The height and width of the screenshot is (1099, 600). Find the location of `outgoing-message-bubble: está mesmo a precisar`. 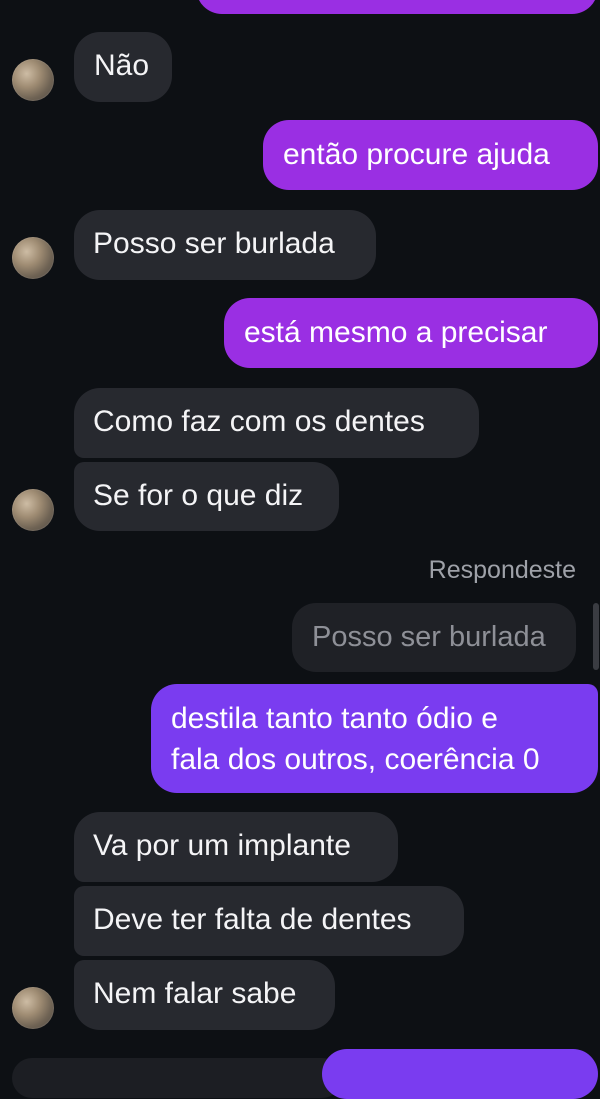

outgoing-message-bubble: está mesmo a precisar is located at coordinates (411, 333).